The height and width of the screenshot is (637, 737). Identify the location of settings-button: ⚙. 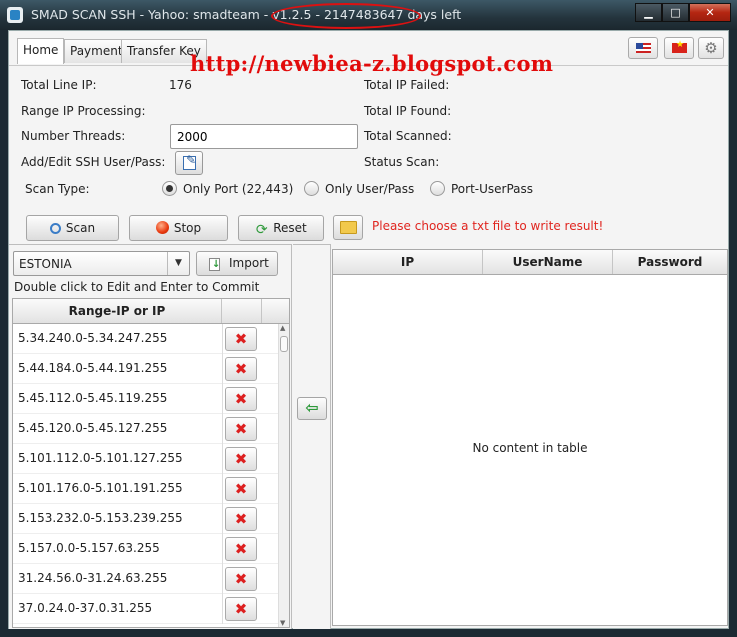
(711, 48).